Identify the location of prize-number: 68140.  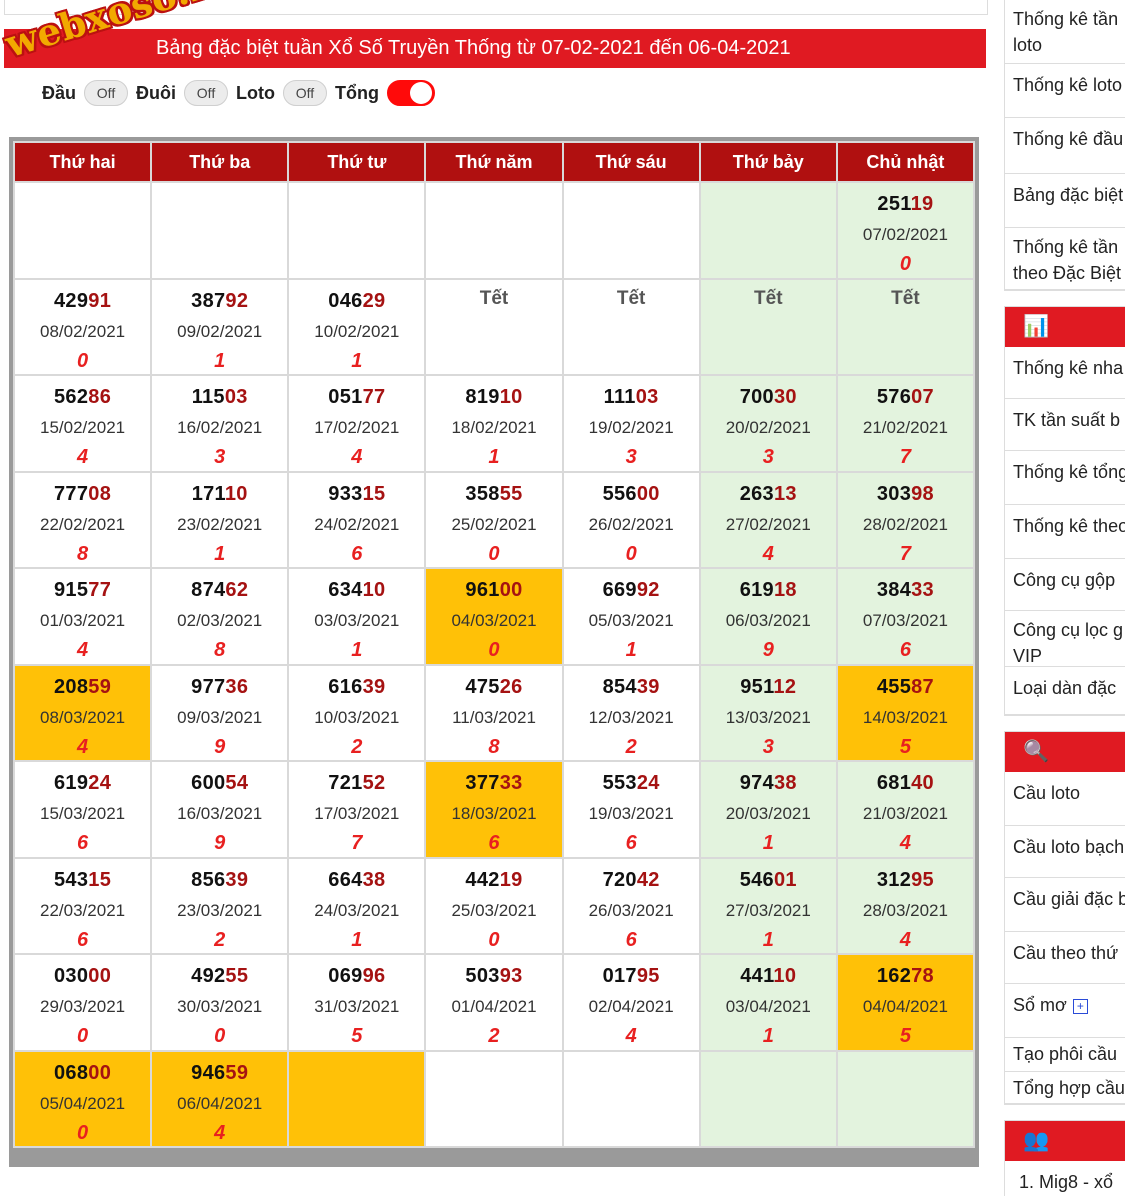
(905, 783).